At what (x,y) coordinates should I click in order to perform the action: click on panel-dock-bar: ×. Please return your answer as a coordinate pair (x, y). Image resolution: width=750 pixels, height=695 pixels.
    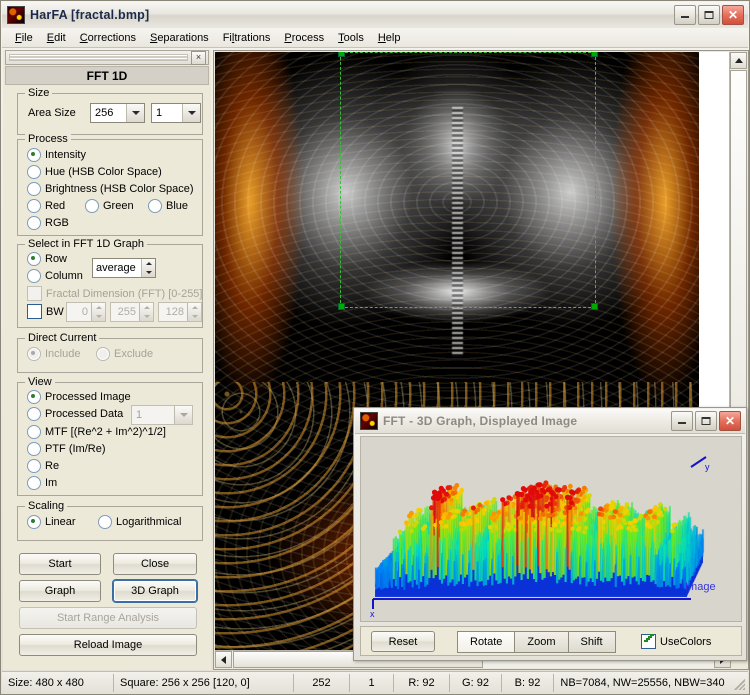
    Looking at the image, I should click on (107, 57).